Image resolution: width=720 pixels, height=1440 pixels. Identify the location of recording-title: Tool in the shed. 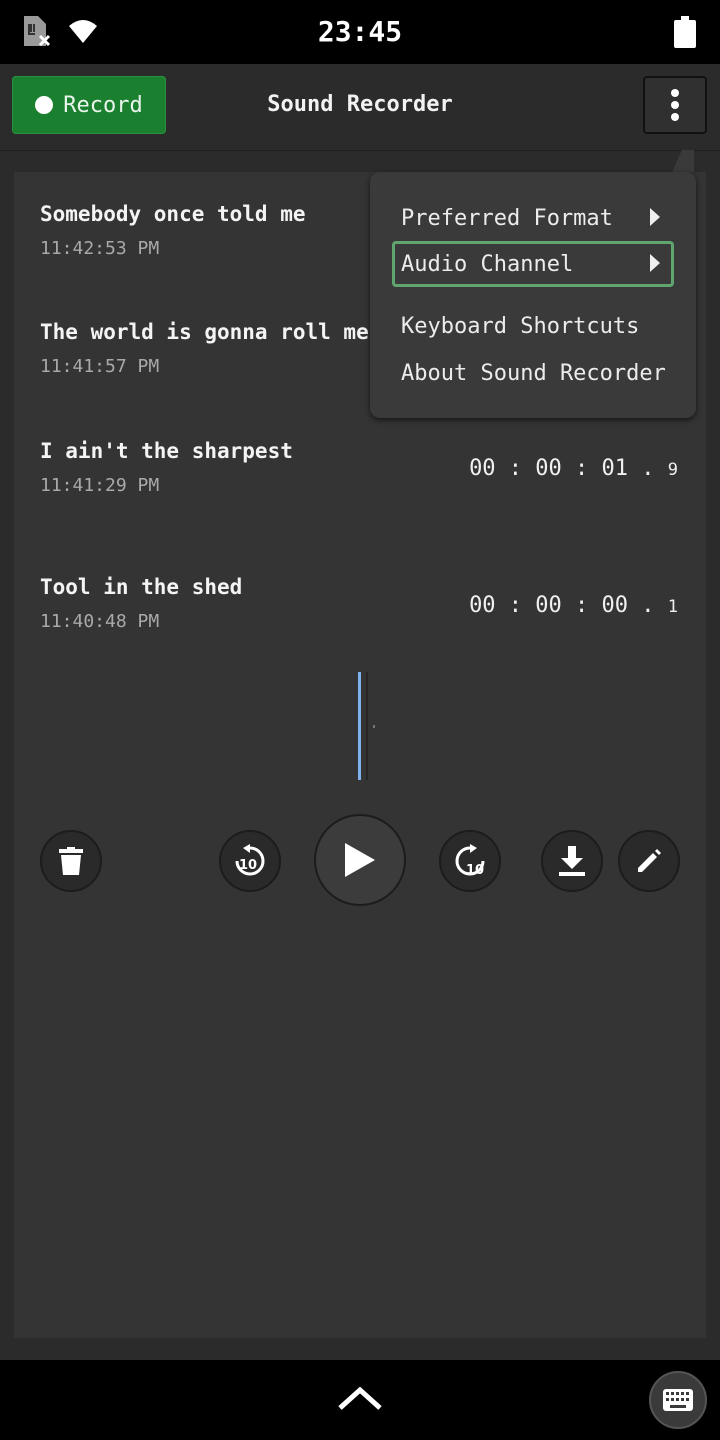
(141, 587).